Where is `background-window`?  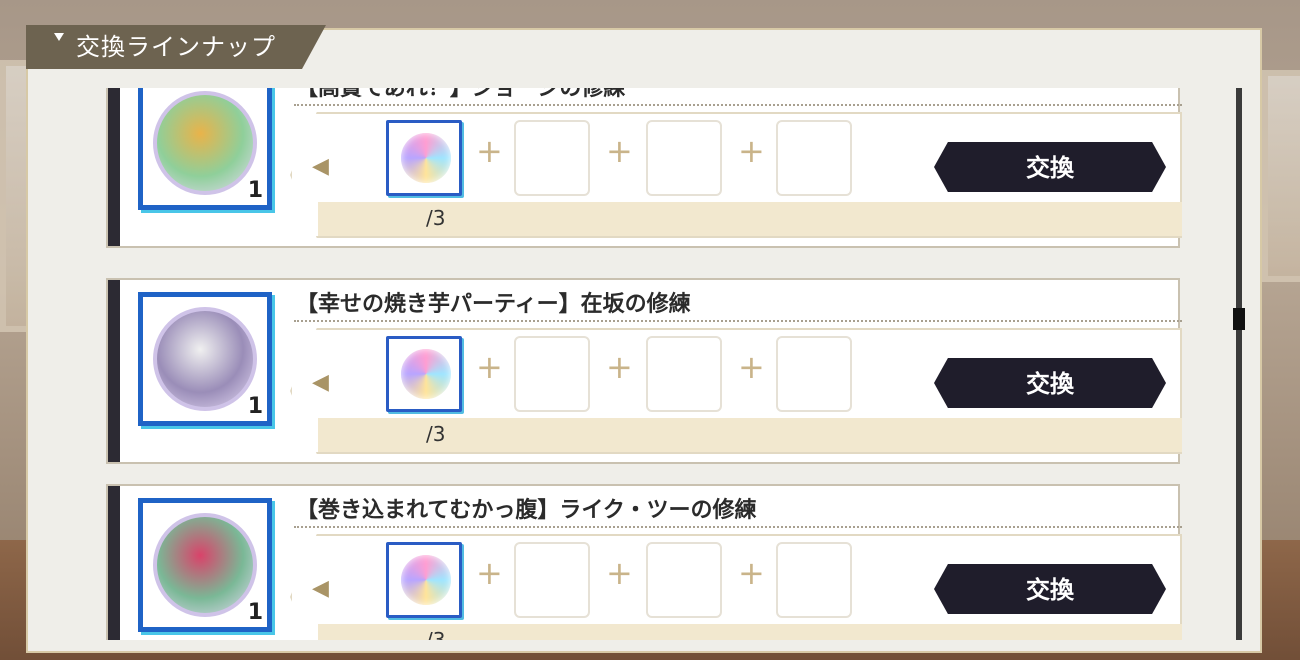 background-window is located at coordinates (1281, 176).